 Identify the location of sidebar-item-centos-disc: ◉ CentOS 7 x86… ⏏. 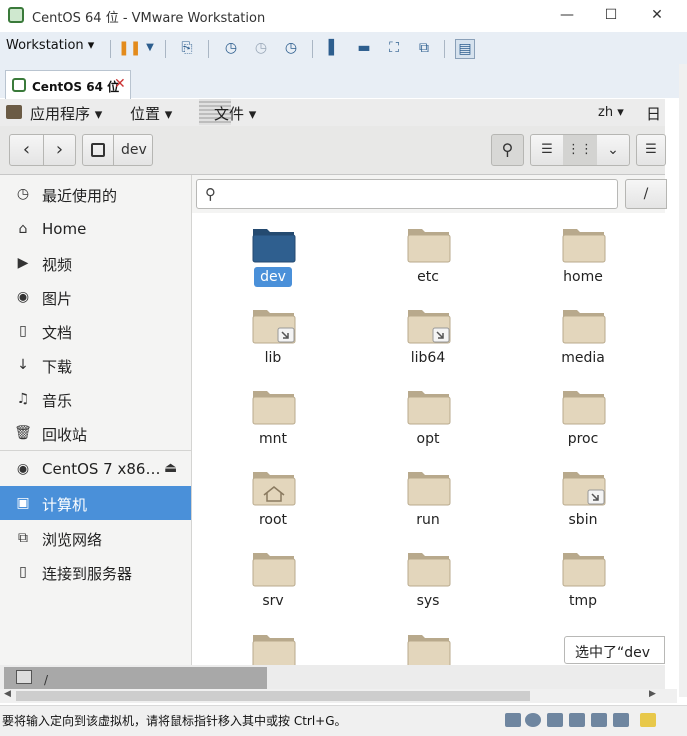
(95, 469).